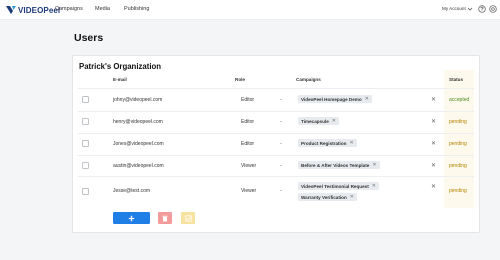  I want to click on user-email: Jesse@test.com, so click(132, 191).